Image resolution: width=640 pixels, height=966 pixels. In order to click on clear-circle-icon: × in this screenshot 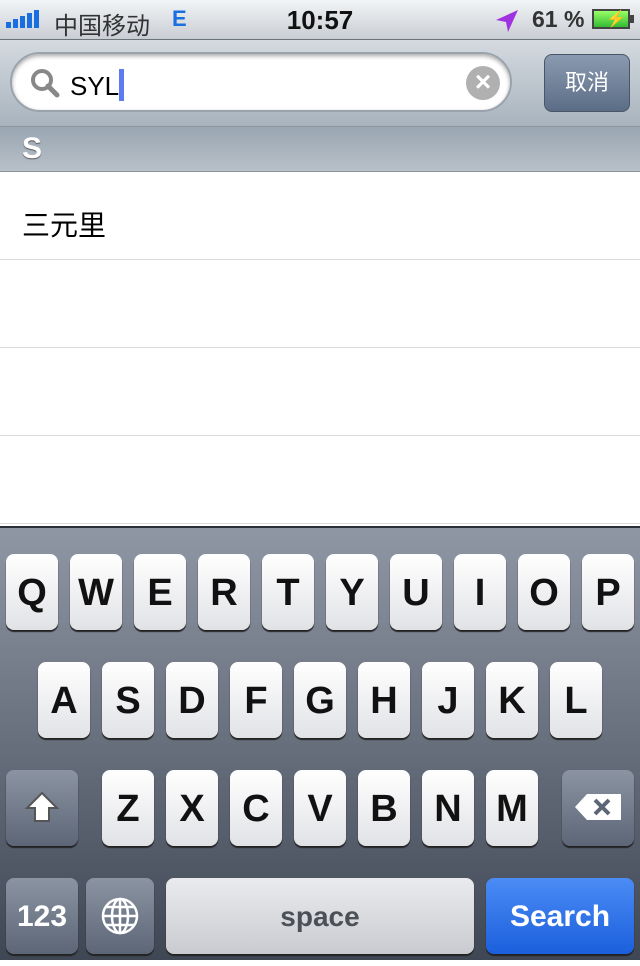, I will do `click(483, 83)`.